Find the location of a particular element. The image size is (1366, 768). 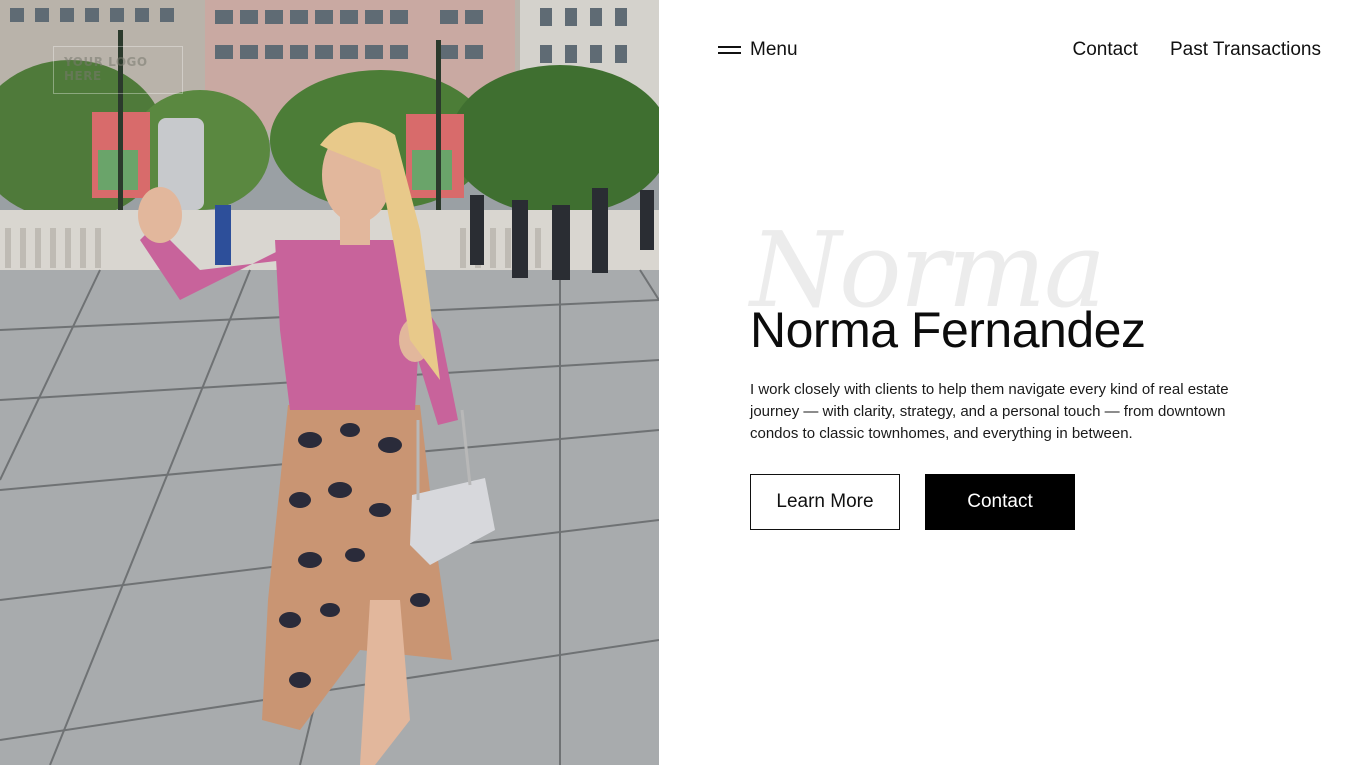

hero-title: Norma Fernandez is located at coordinates (948, 330).